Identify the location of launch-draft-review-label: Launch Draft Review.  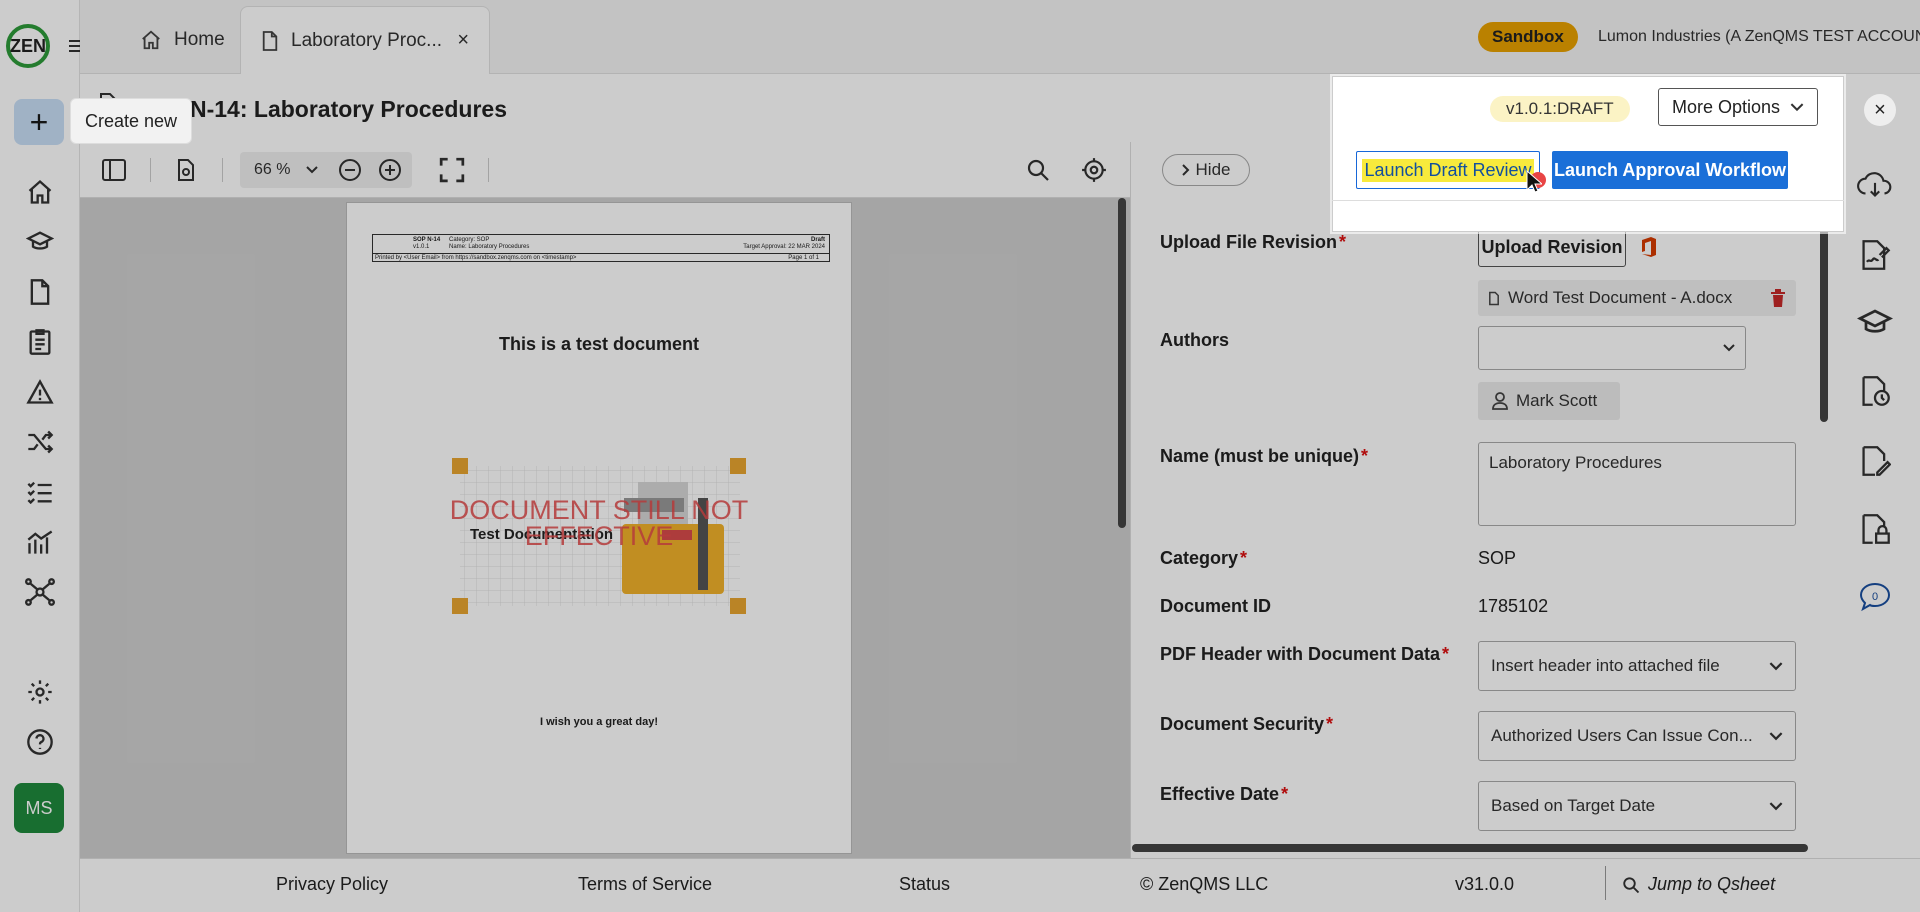
(1448, 170).